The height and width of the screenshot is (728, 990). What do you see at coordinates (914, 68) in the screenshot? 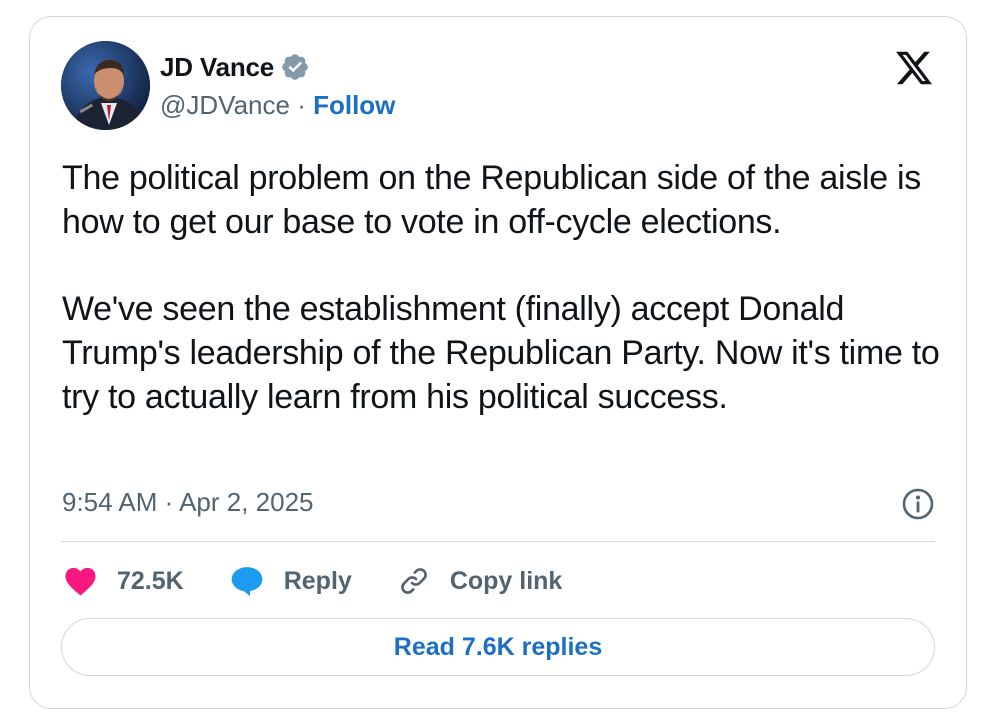
I see `x-logo-icon` at bounding box center [914, 68].